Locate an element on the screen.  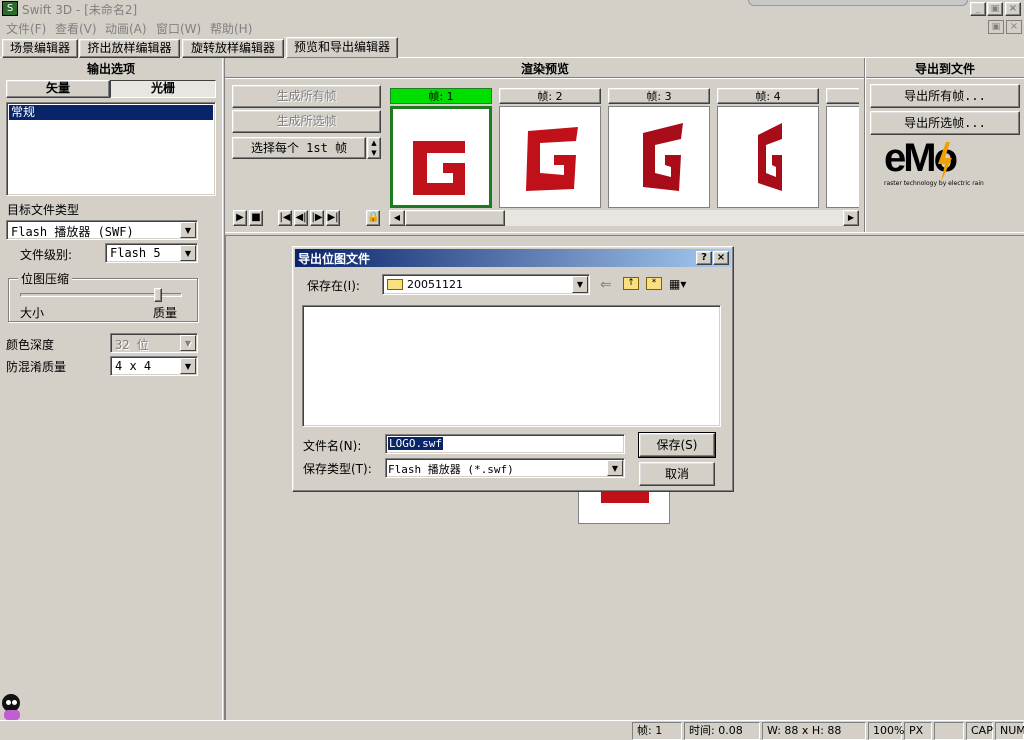
emo-logo: eMo raster technology by electric rain is located at coordinates (934, 161).